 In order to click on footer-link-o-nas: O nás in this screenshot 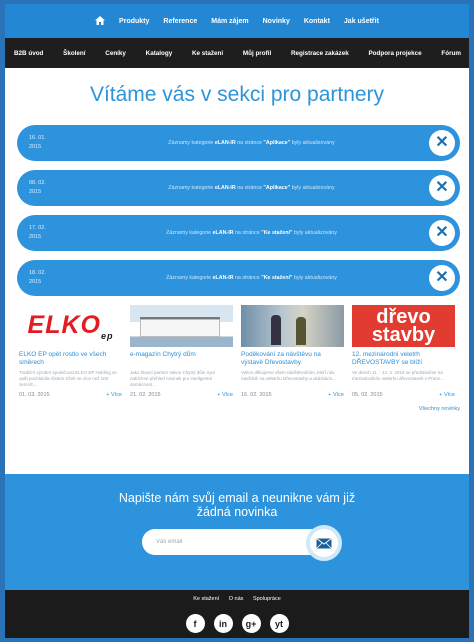, I will do `click(236, 599)`.